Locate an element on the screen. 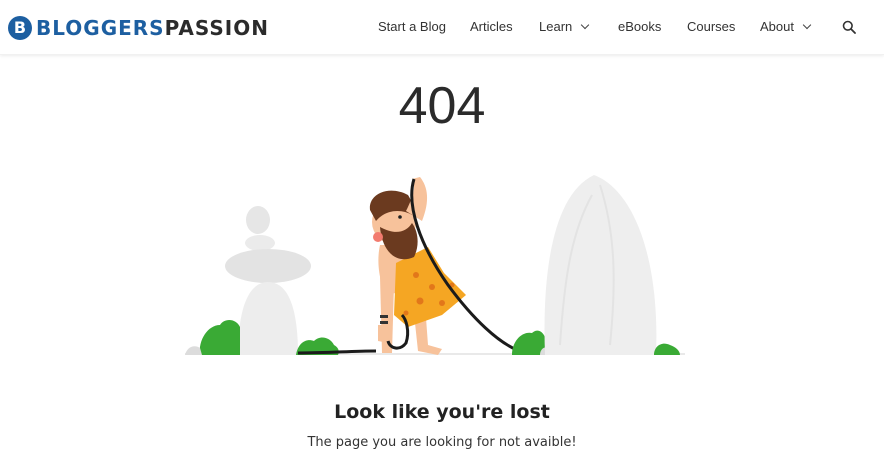 This screenshot has height=462, width=884. logo-text: BLOGGERSPASSION is located at coordinates (152, 28).